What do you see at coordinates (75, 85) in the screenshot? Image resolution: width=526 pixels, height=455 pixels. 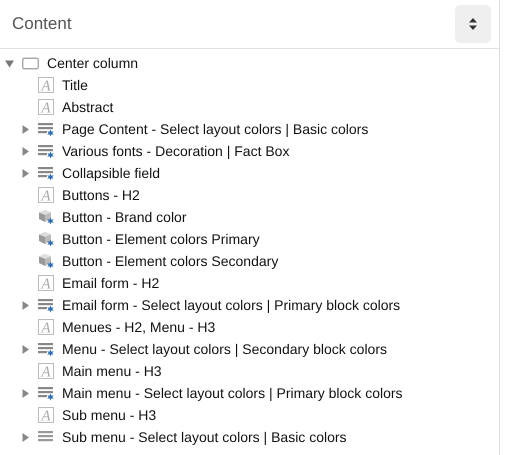 I see `tree-item: Title` at bounding box center [75, 85].